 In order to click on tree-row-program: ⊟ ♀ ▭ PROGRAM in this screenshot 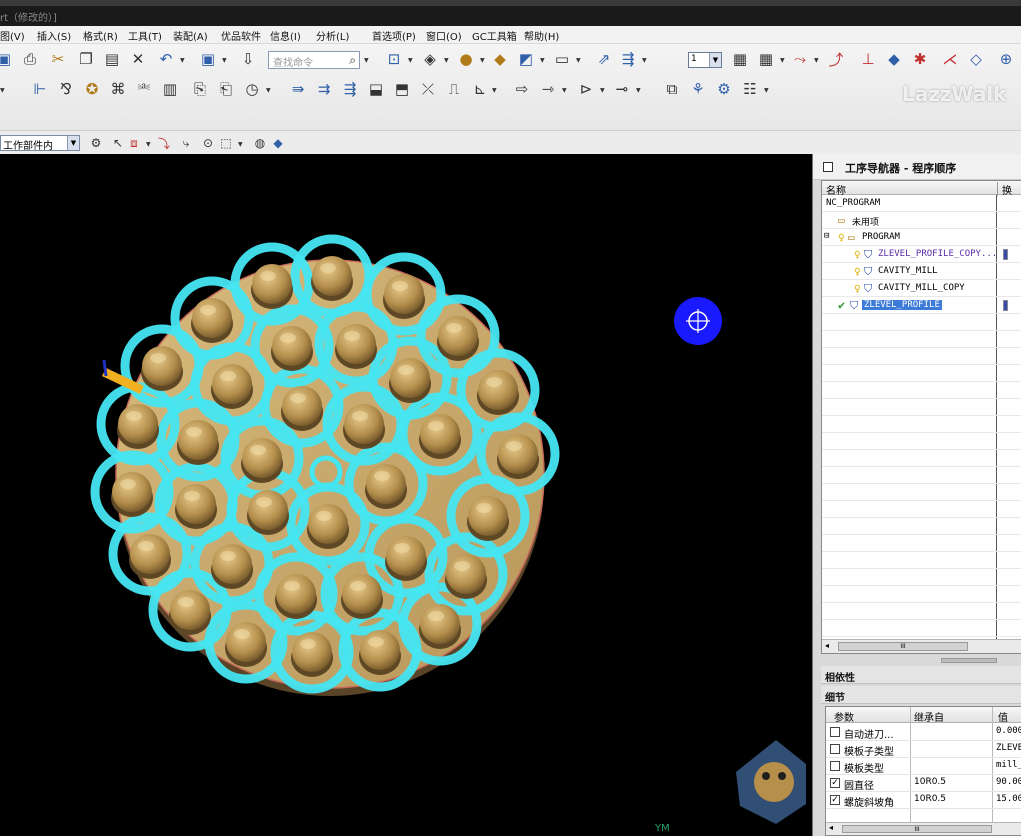, I will do `click(921, 238)`.